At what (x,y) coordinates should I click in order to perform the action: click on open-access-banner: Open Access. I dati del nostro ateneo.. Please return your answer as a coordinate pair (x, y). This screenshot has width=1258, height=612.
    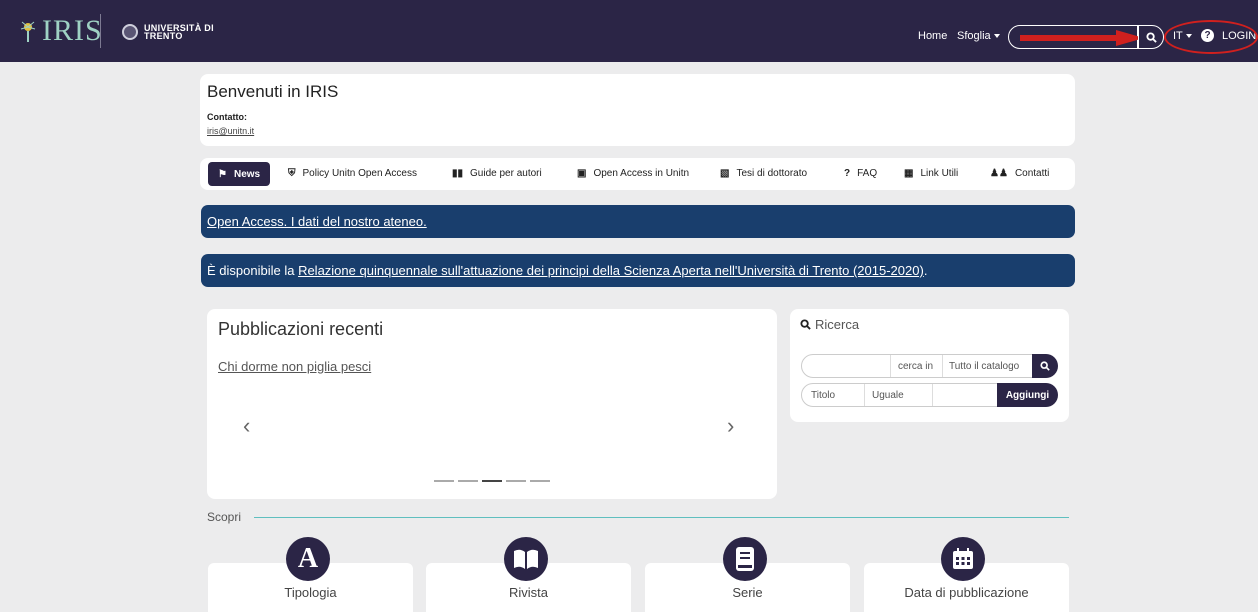
    Looking at the image, I should click on (638, 221).